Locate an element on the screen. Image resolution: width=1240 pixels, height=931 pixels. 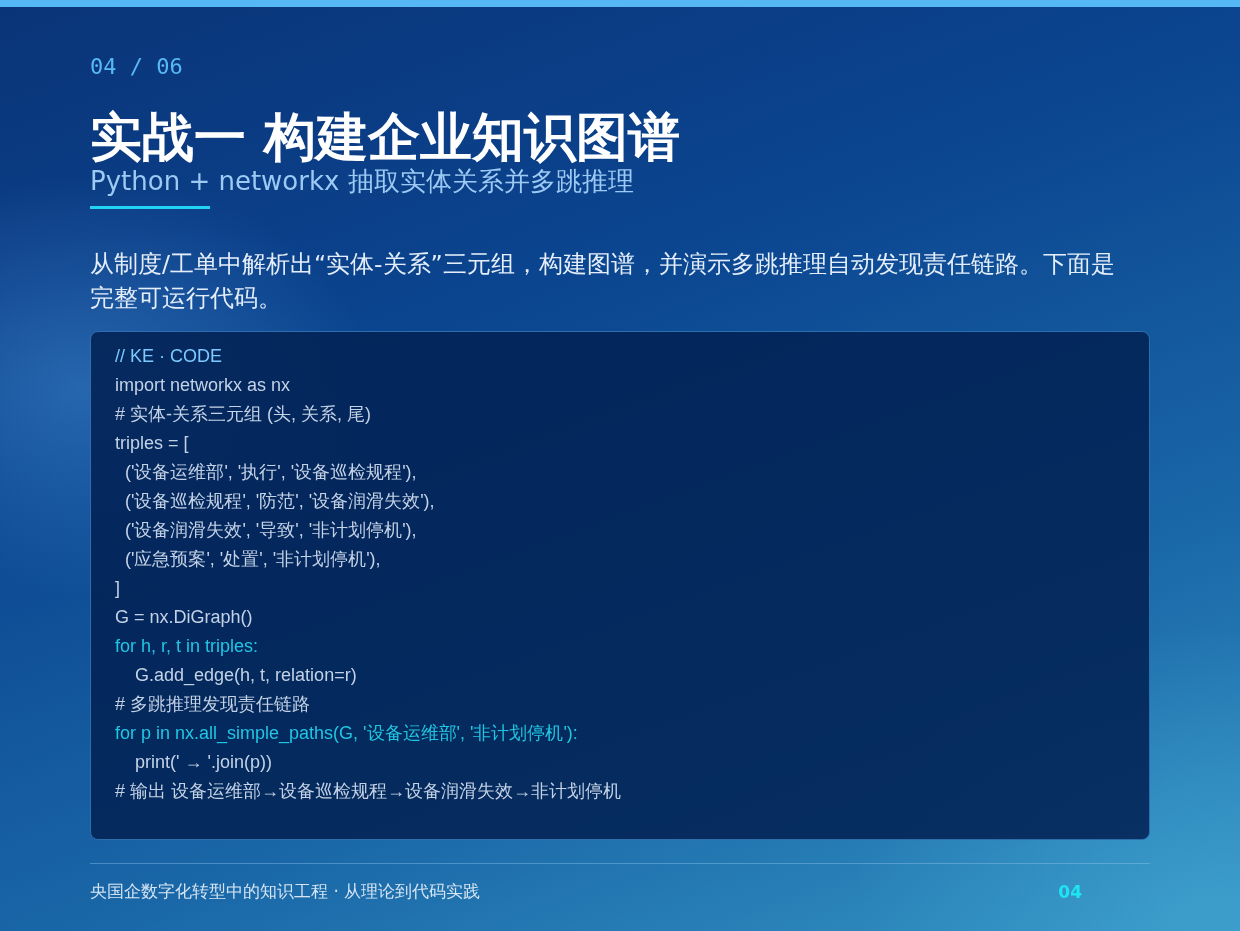
page-number: 04 is located at coordinates (1070, 891).